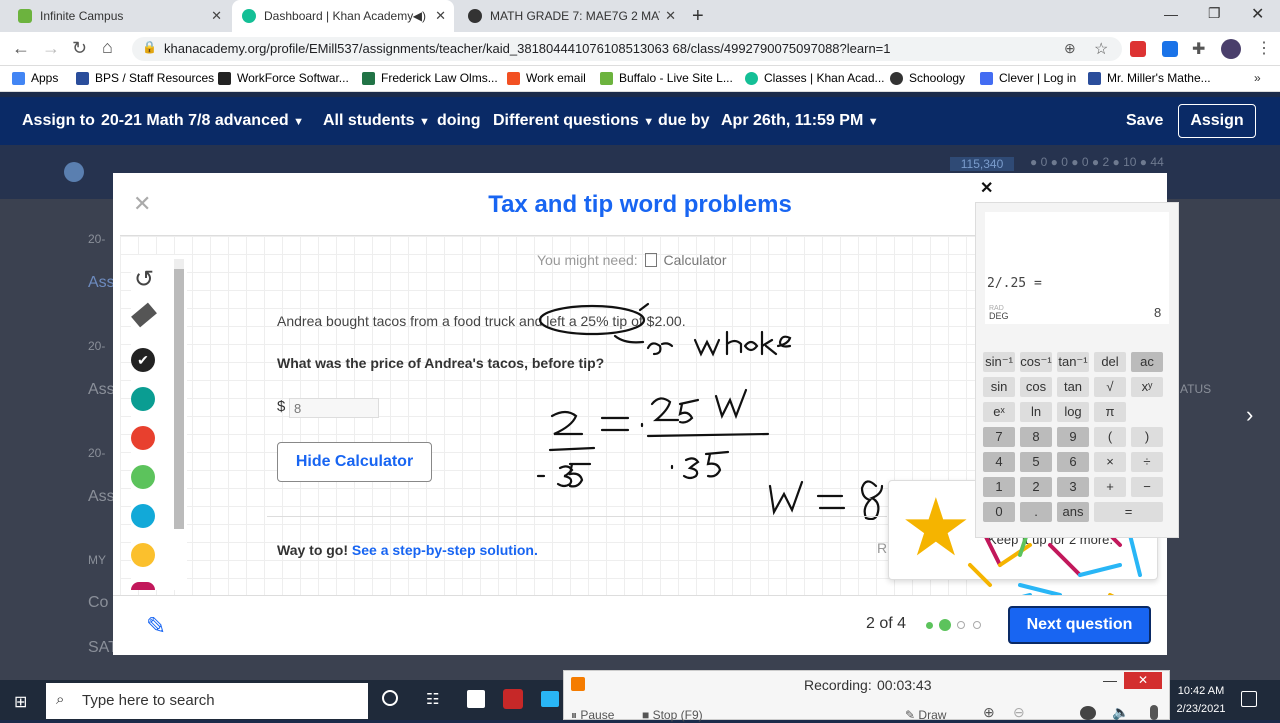  What do you see at coordinates (1070, 48) in the screenshot?
I see `zoom-icon: ⊕` at bounding box center [1070, 48].